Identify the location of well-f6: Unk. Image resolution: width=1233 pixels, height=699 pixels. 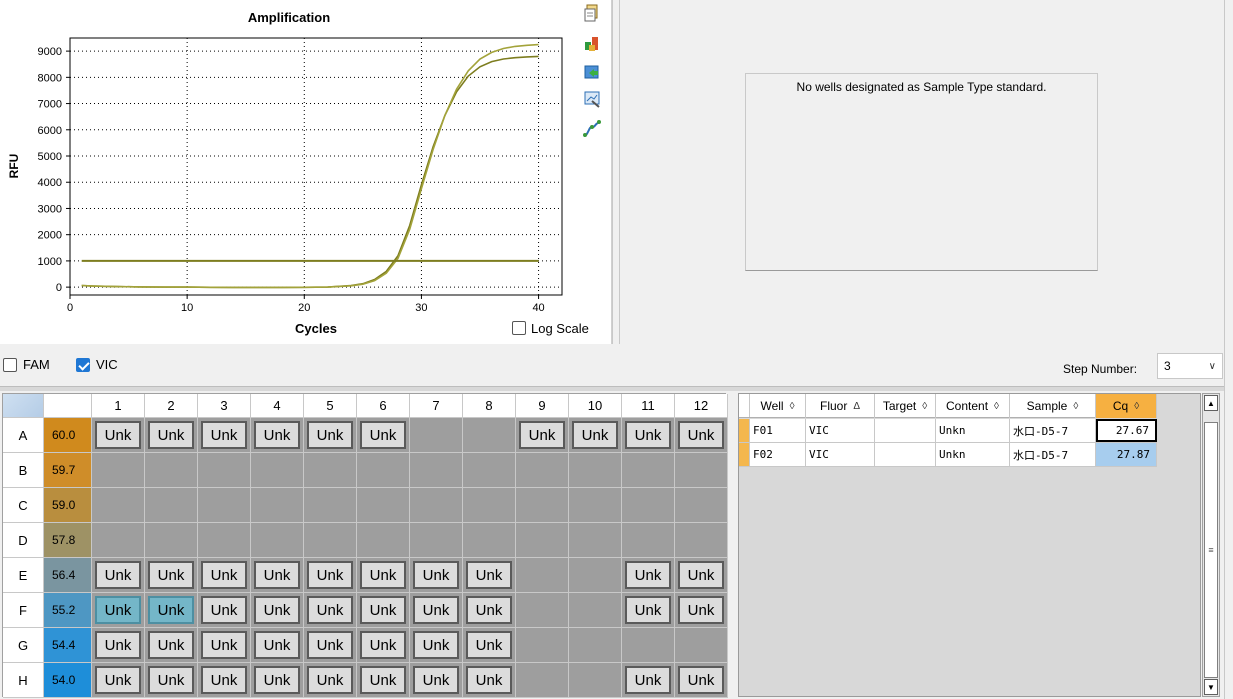
(383, 610).